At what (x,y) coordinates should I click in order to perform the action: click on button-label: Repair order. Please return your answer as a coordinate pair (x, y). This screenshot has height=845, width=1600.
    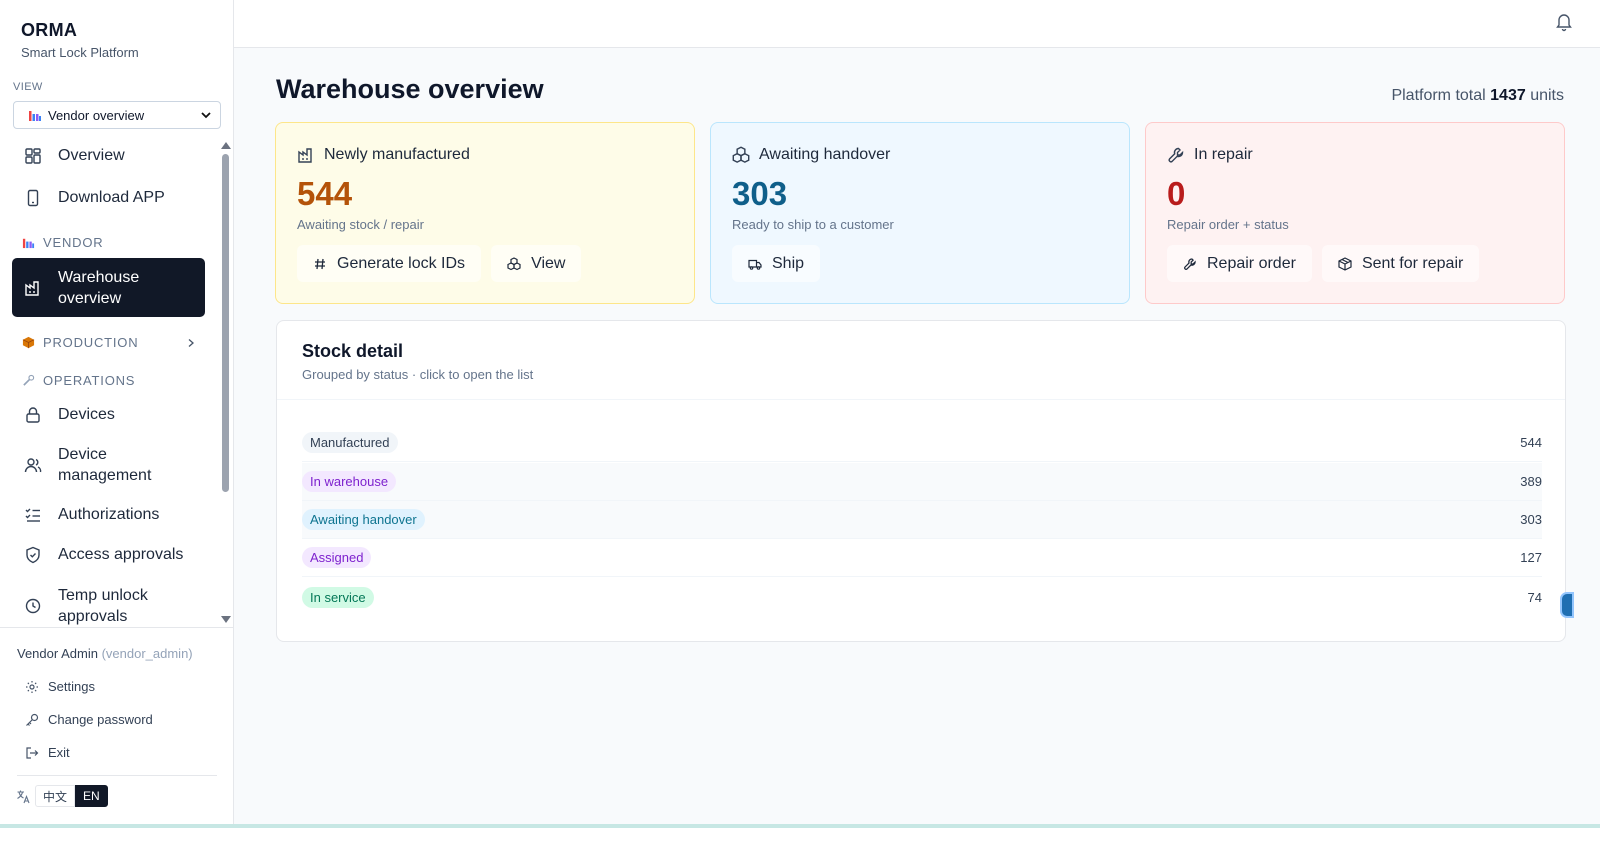
    Looking at the image, I should click on (1251, 263).